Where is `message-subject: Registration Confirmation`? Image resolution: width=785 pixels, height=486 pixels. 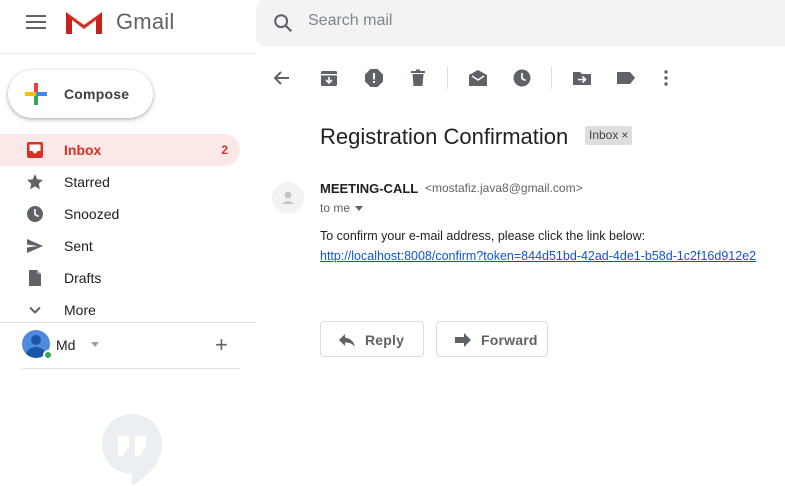
message-subject: Registration Confirmation is located at coordinates (444, 136).